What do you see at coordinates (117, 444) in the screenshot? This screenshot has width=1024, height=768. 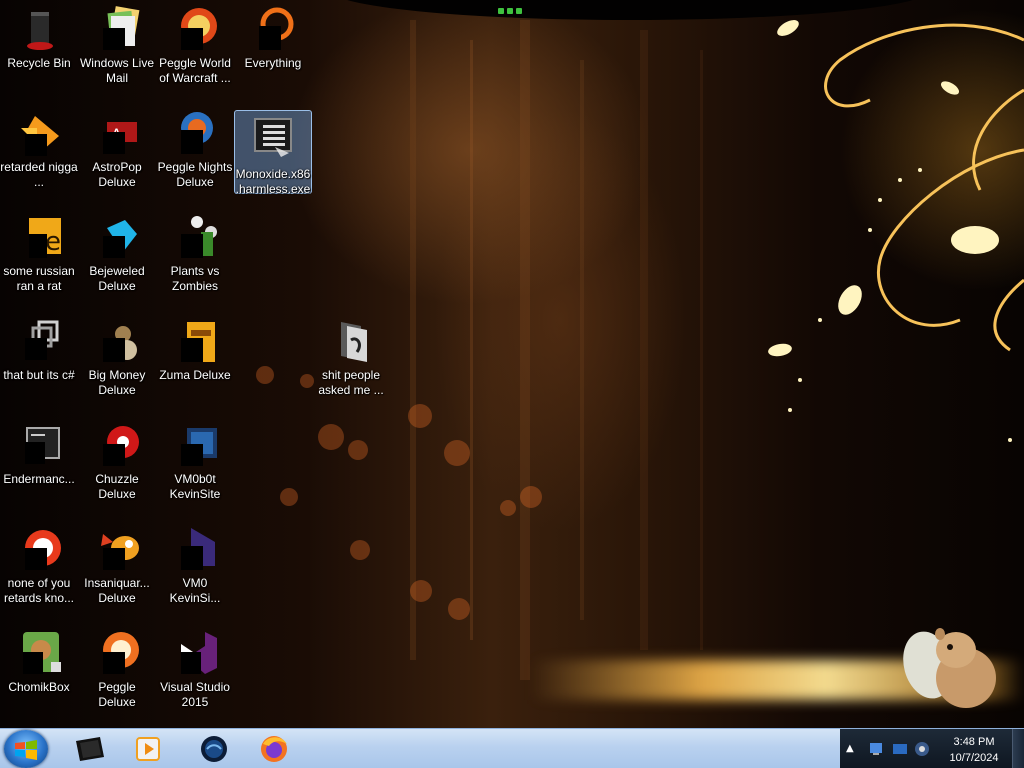 I see `chuzzle-icon` at bounding box center [117, 444].